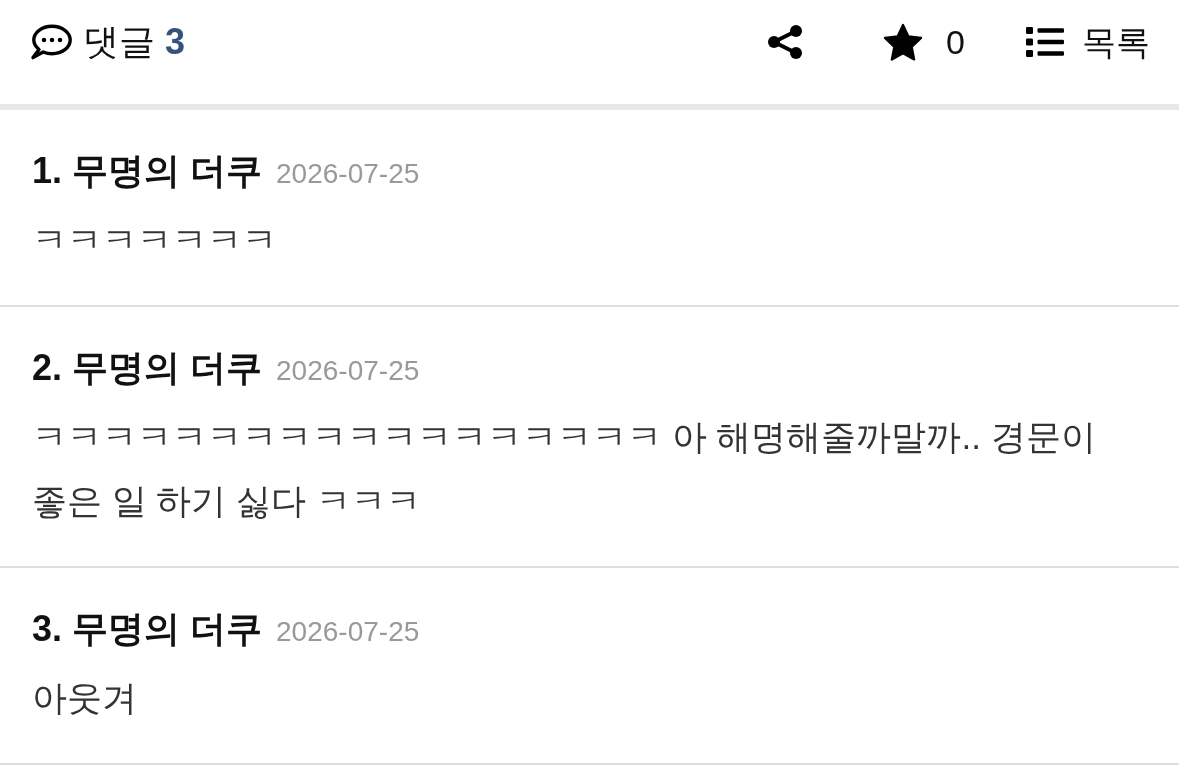 The height and width of the screenshot is (772, 1179). Describe the element at coordinates (85, 698) in the screenshot. I see `comment-text: 아웃겨` at that location.